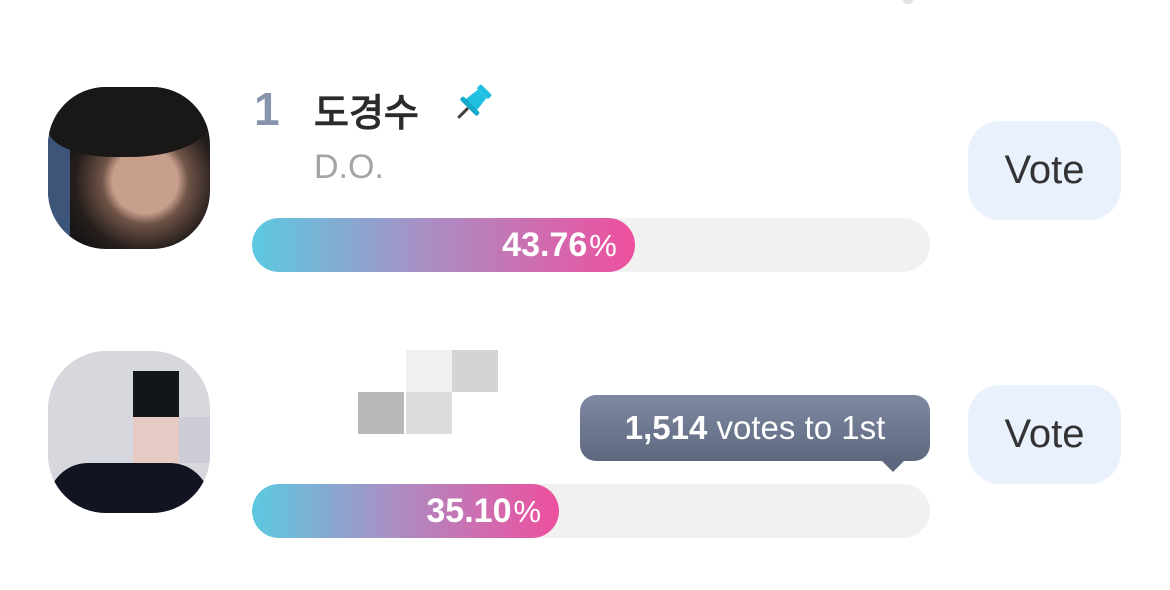  I want to click on percent-label: 35.10%, so click(484, 511).